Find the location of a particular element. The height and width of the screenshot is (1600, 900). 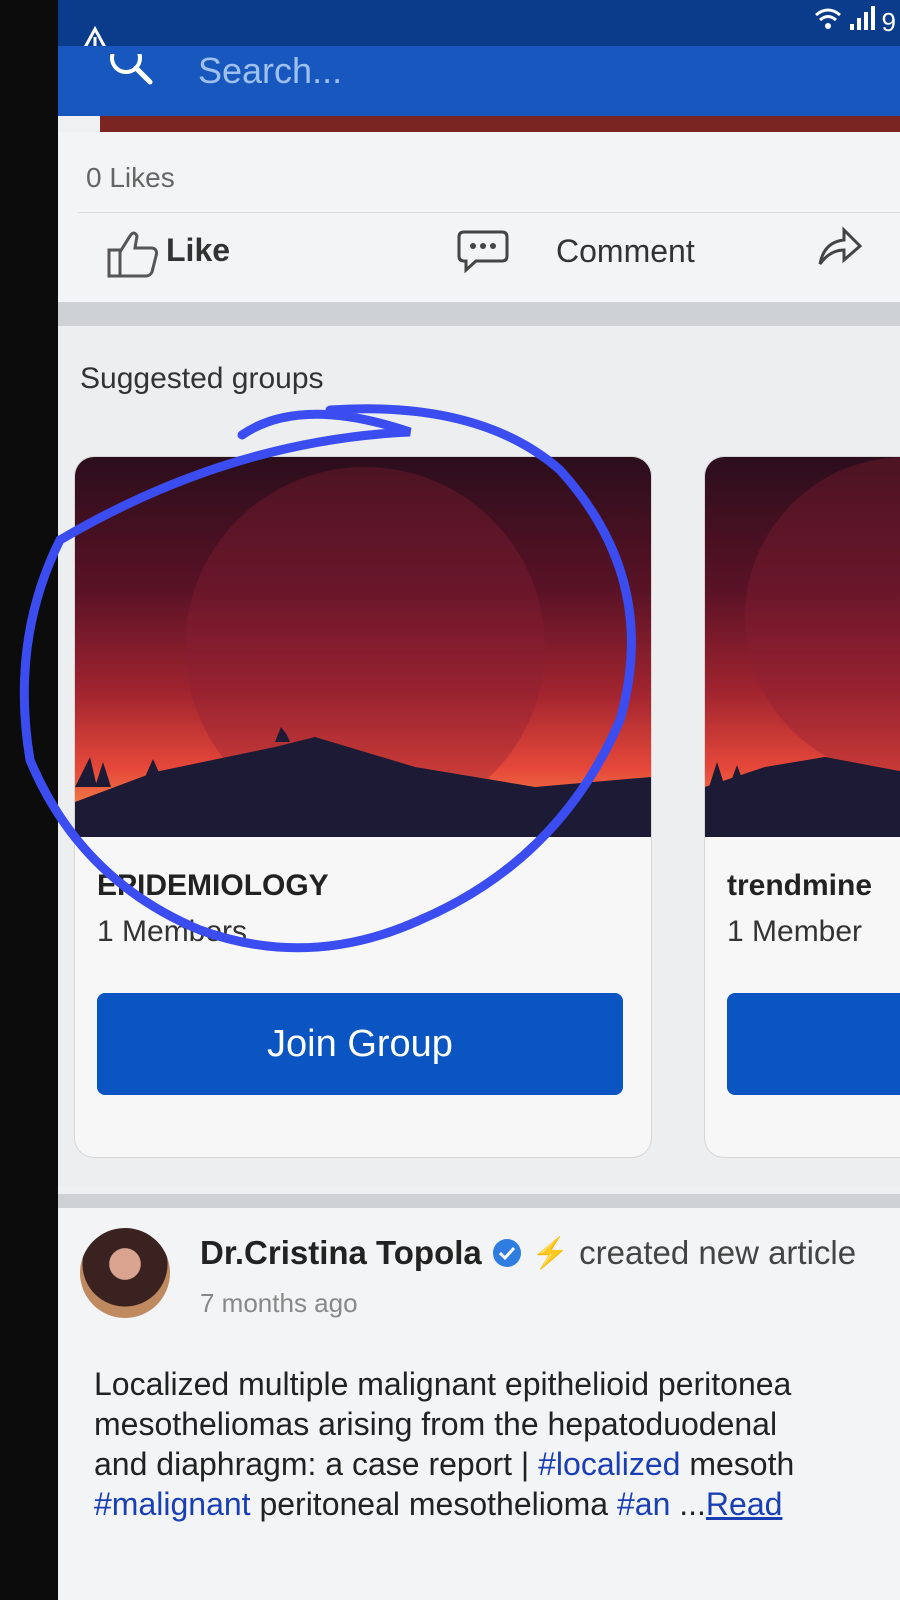

group-name: trendmine is located at coordinates (800, 885).